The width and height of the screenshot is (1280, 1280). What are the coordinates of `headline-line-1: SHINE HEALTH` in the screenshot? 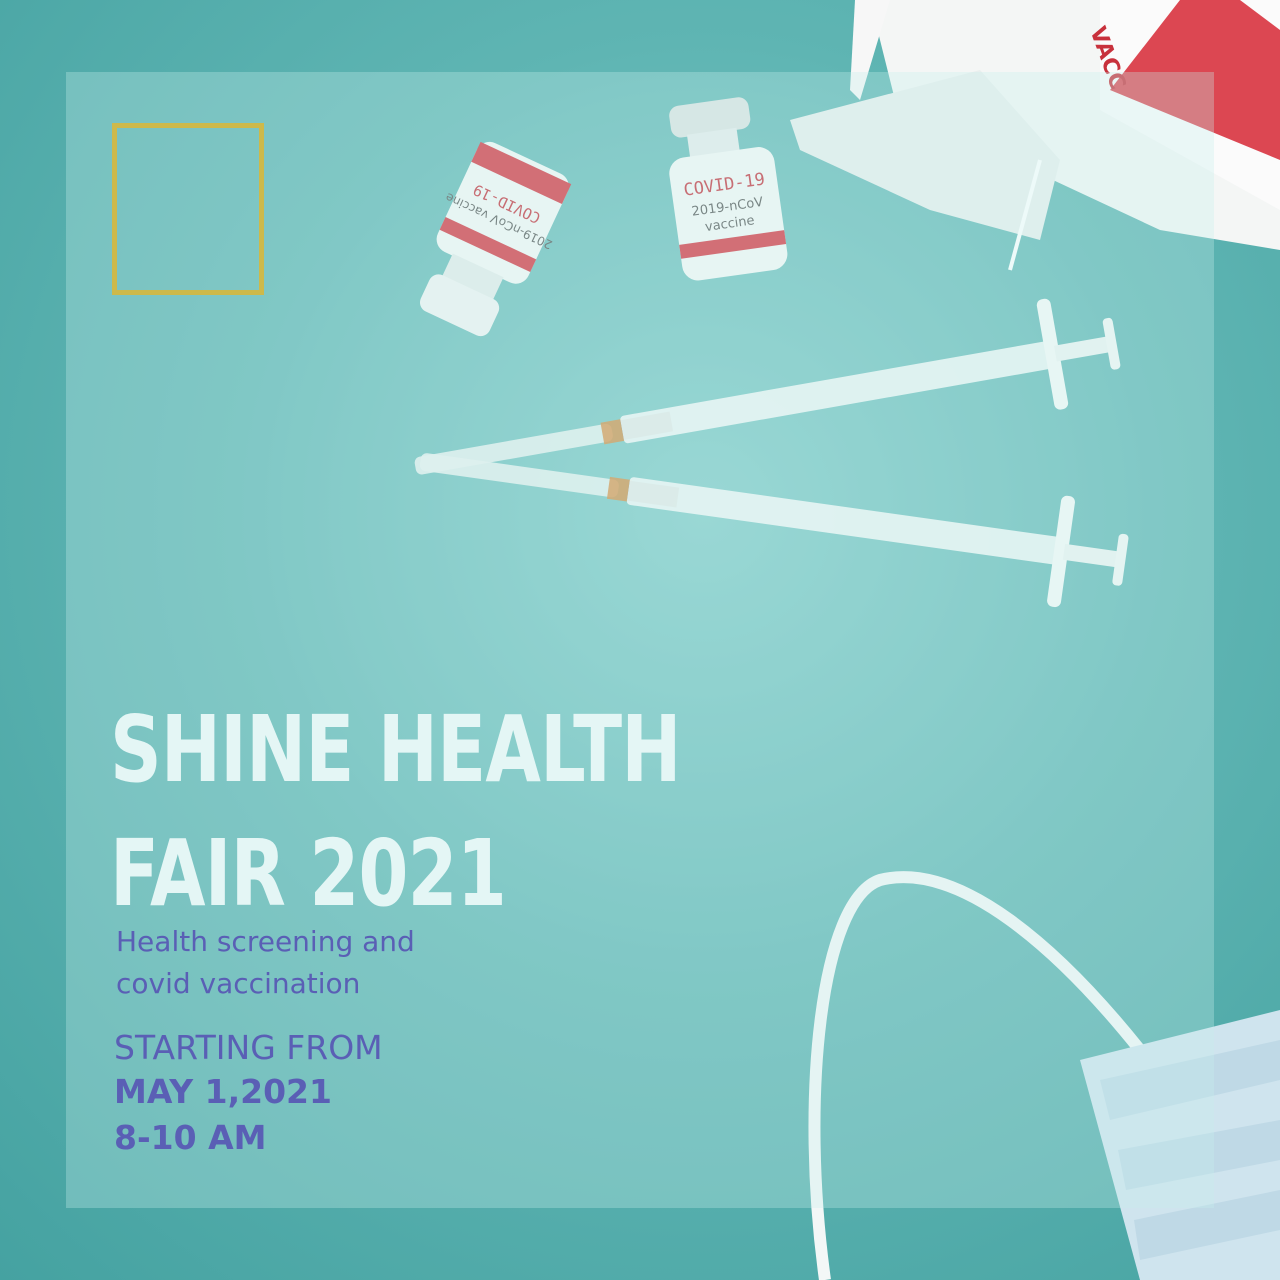 It's located at (395, 749).